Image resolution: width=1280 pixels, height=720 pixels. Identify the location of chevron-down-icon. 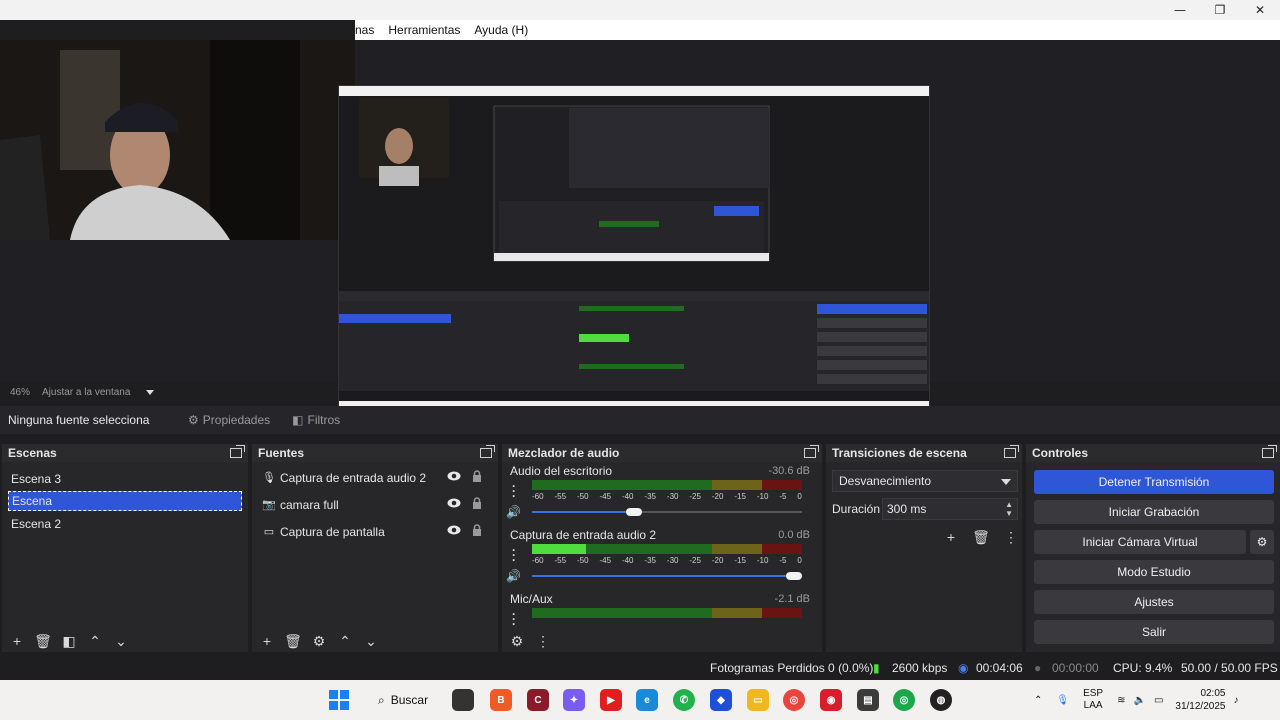
(150, 392).